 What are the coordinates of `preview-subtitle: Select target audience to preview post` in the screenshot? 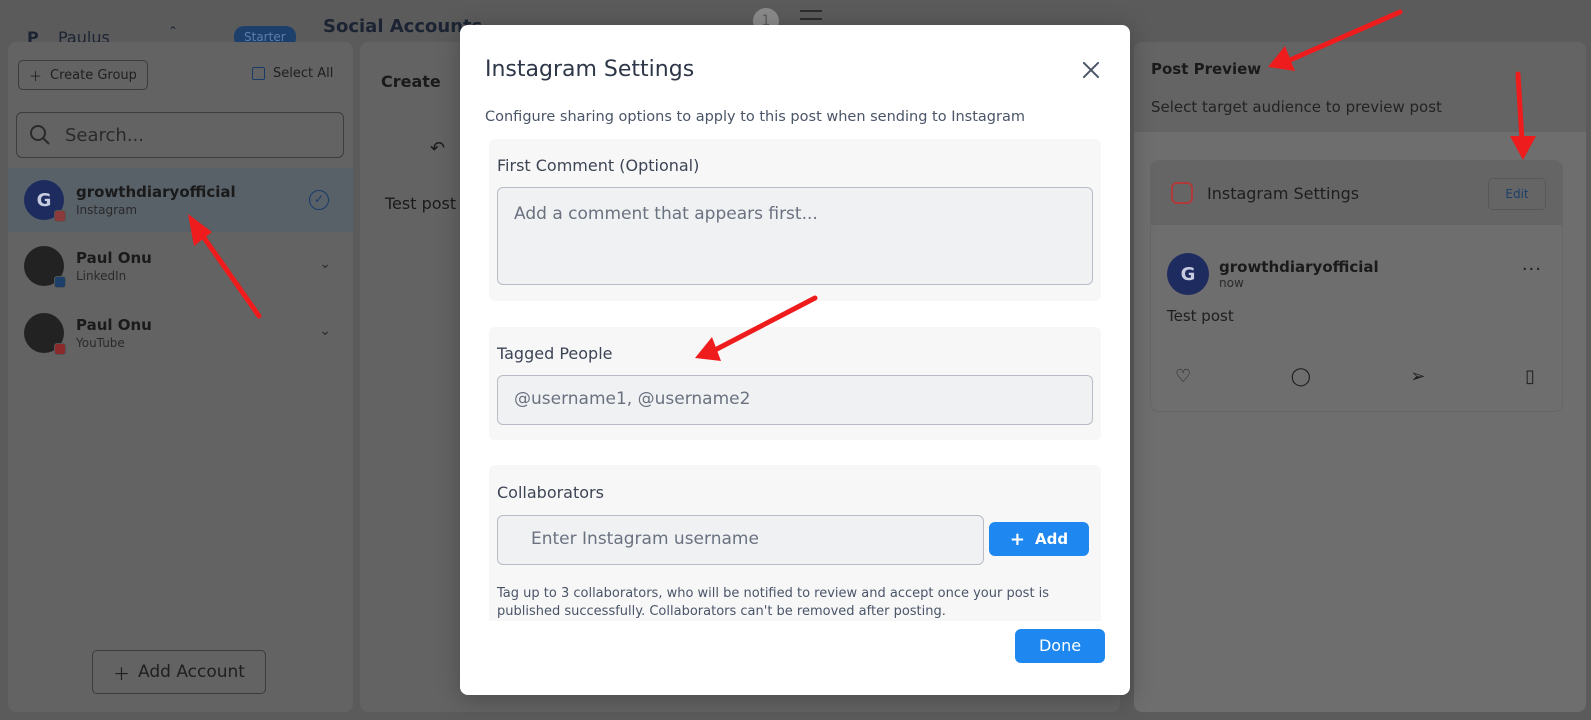 It's located at (1296, 107).